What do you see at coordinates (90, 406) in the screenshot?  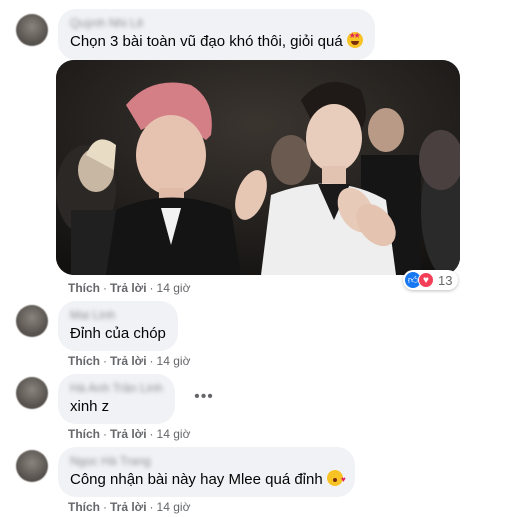 I see `comment-text: xinh z` at bounding box center [90, 406].